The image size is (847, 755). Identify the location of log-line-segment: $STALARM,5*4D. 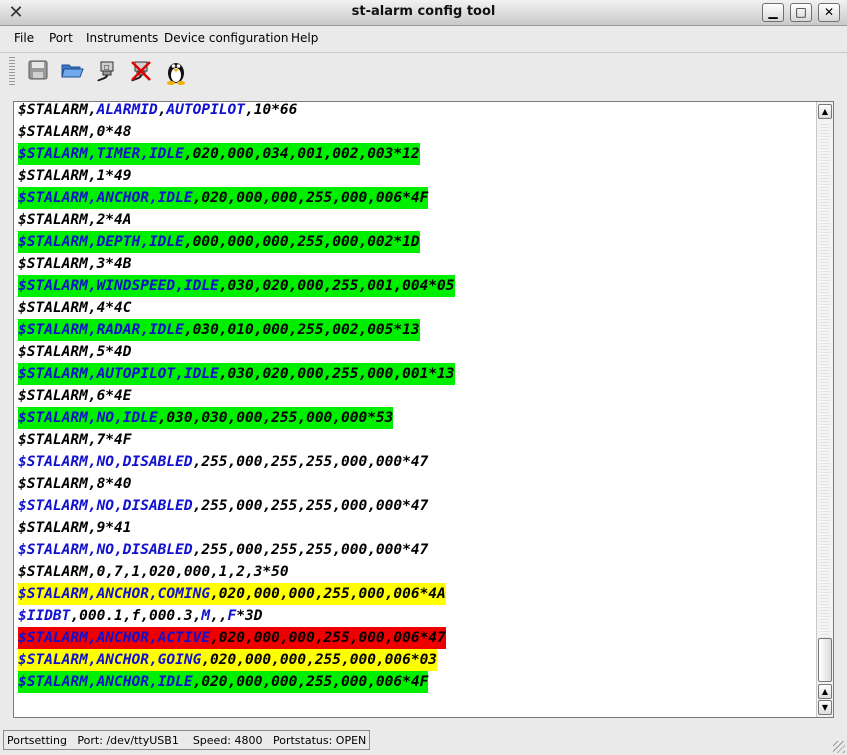
(75, 352).